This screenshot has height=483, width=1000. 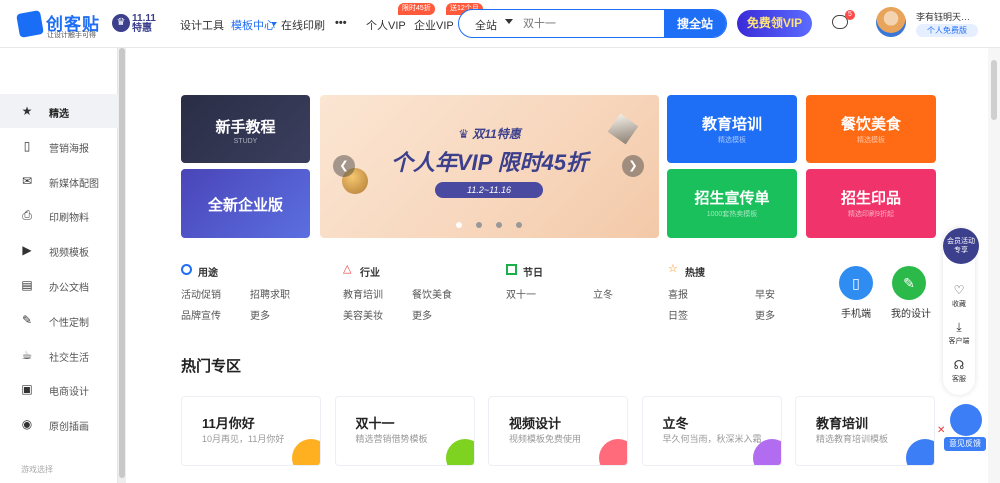 What do you see at coordinates (603, 293) in the screenshot?
I see `category-link: 立冬` at bounding box center [603, 293].